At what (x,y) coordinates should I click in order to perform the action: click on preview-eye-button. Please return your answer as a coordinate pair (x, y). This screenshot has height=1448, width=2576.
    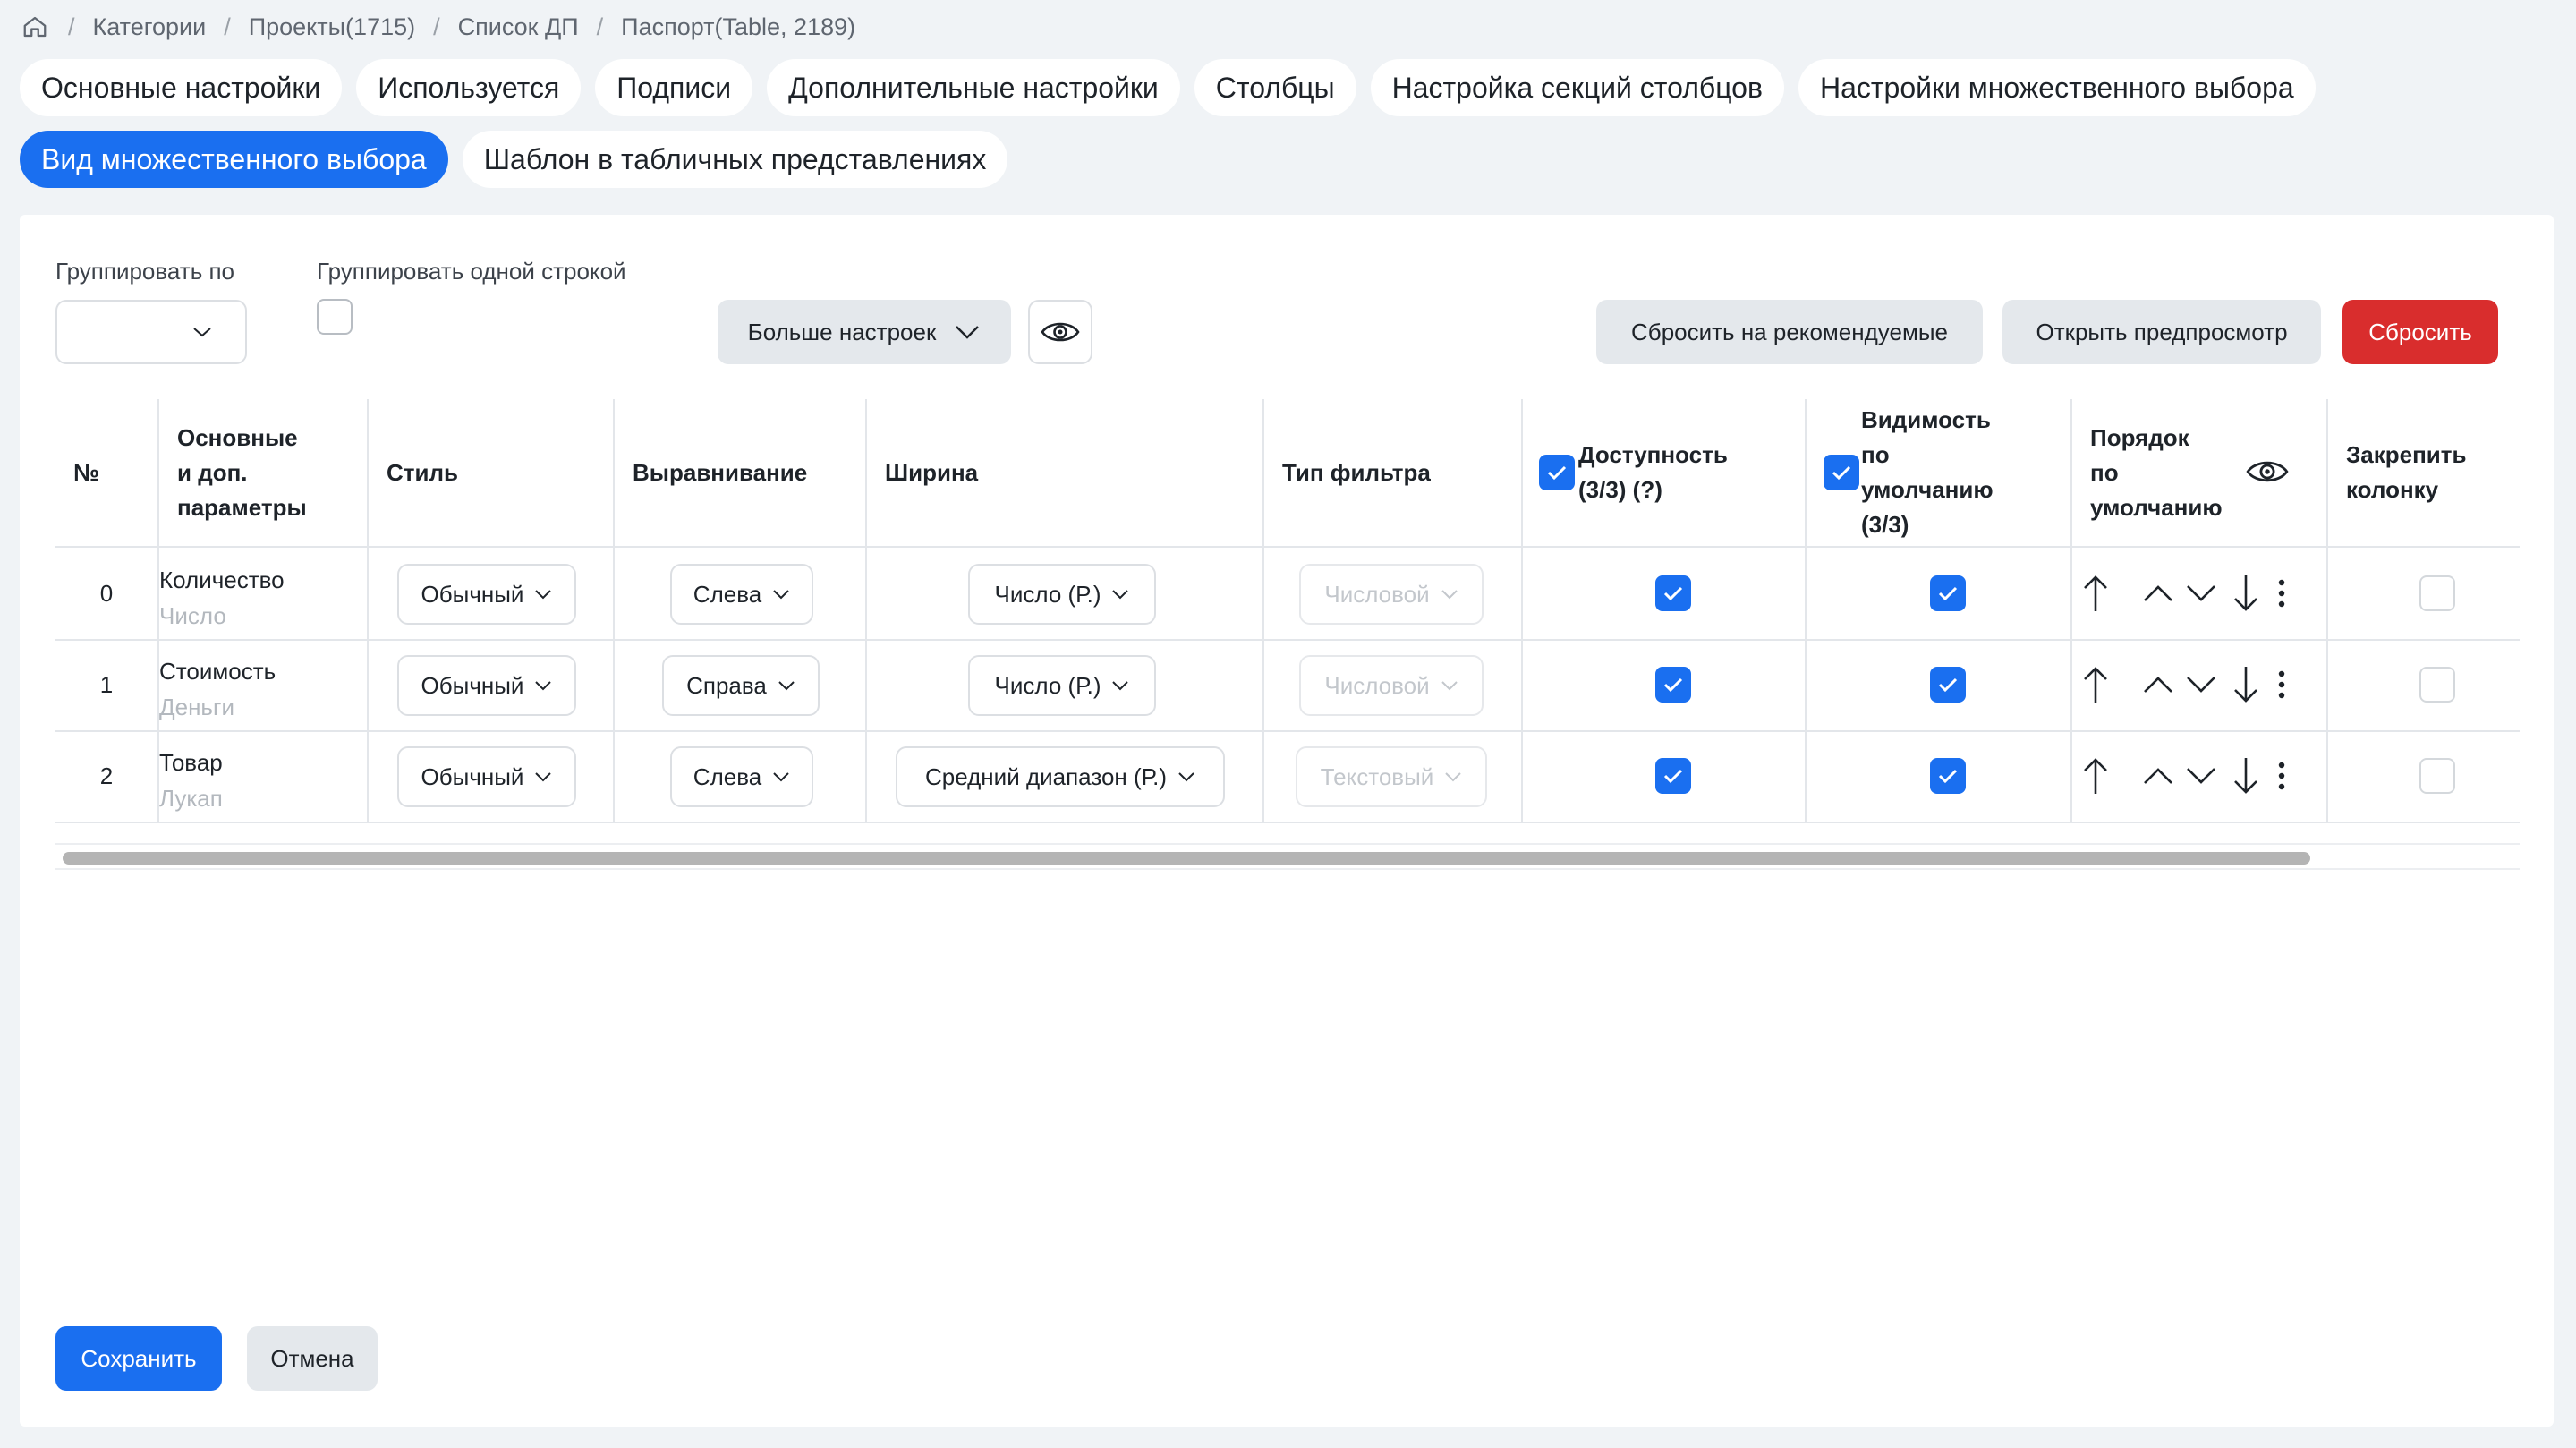
    Looking at the image, I should click on (1060, 332).